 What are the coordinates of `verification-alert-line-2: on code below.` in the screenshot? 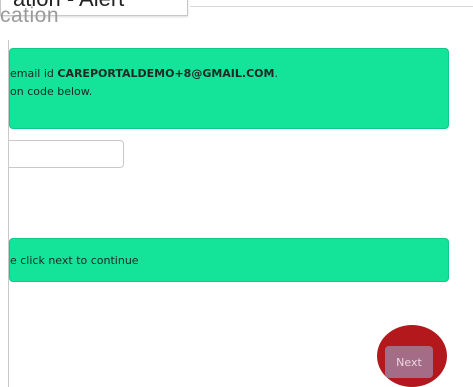 It's located at (51, 91).